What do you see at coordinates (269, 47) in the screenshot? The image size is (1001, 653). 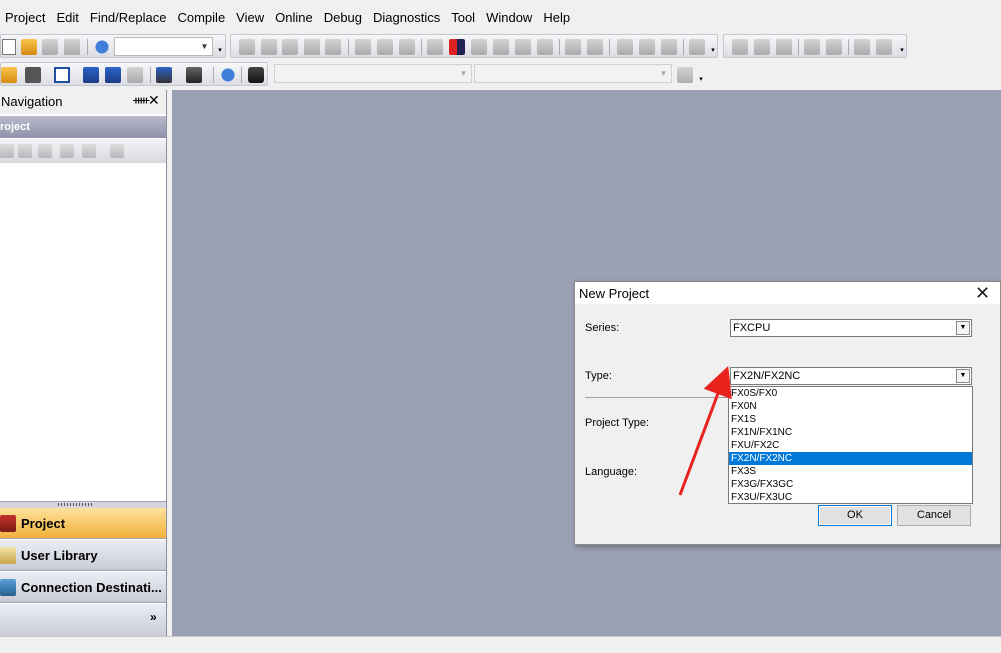 I see `copy-icon` at bounding box center [269, 47].